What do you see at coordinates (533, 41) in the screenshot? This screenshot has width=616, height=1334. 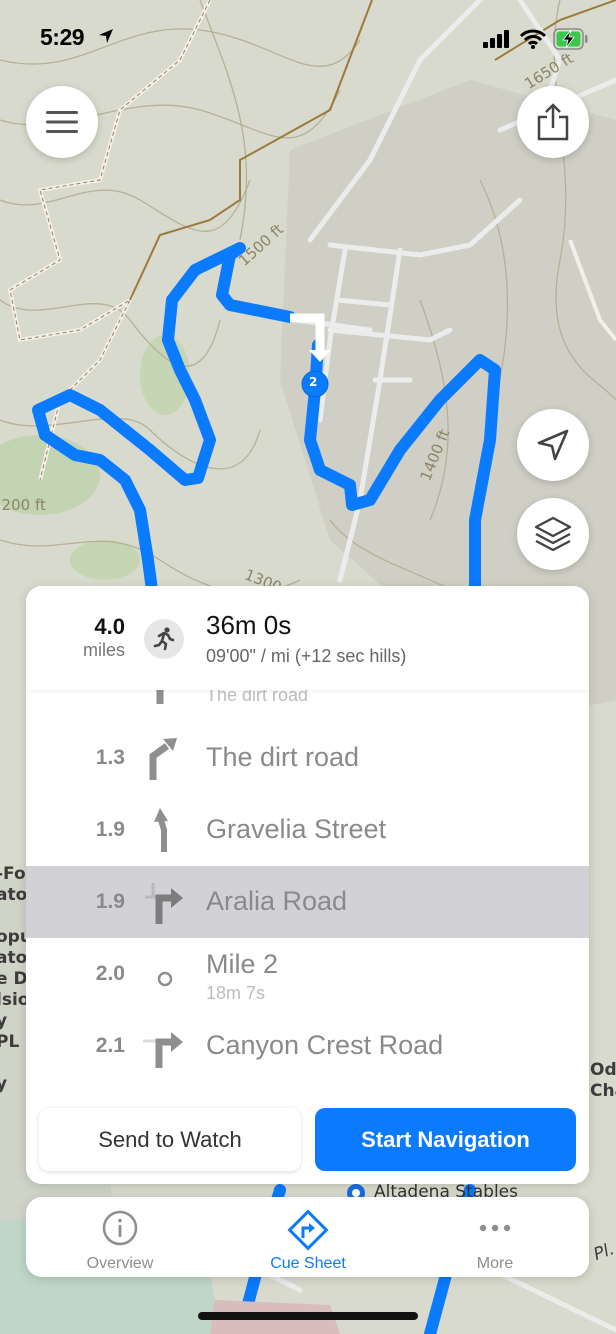 I see `wifi-icon` at bounding box center [533, 41].